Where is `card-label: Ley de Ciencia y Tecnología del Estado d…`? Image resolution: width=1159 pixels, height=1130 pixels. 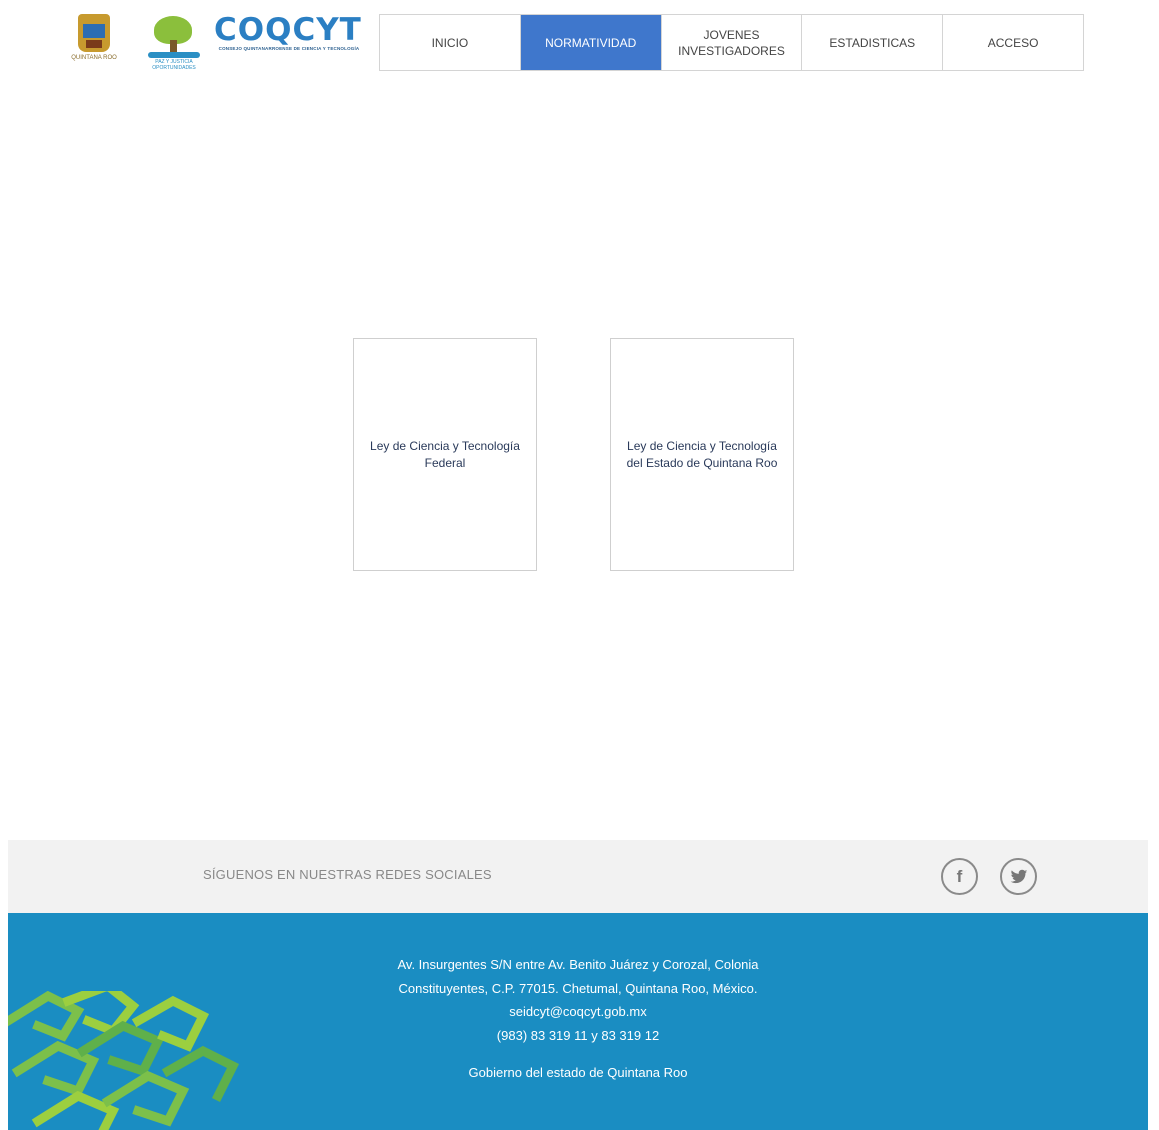
card-label: Ley de Ciencia y Tecnología del Estado d… is located at coordinates (702, 454).